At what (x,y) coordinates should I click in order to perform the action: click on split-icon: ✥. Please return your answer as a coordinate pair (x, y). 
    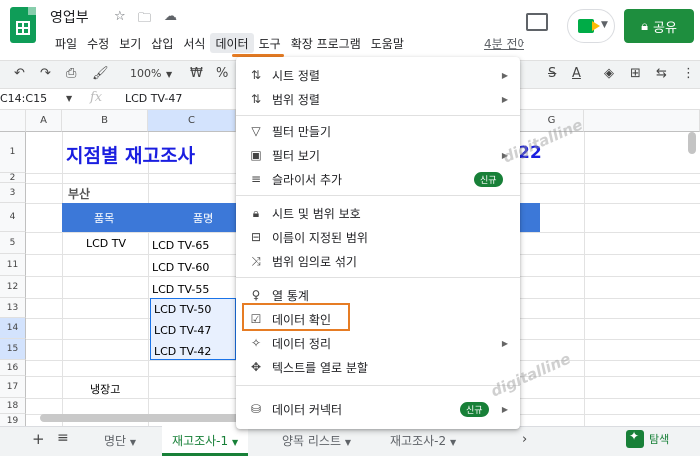
    Looking at the image, I should click on (256, 367).